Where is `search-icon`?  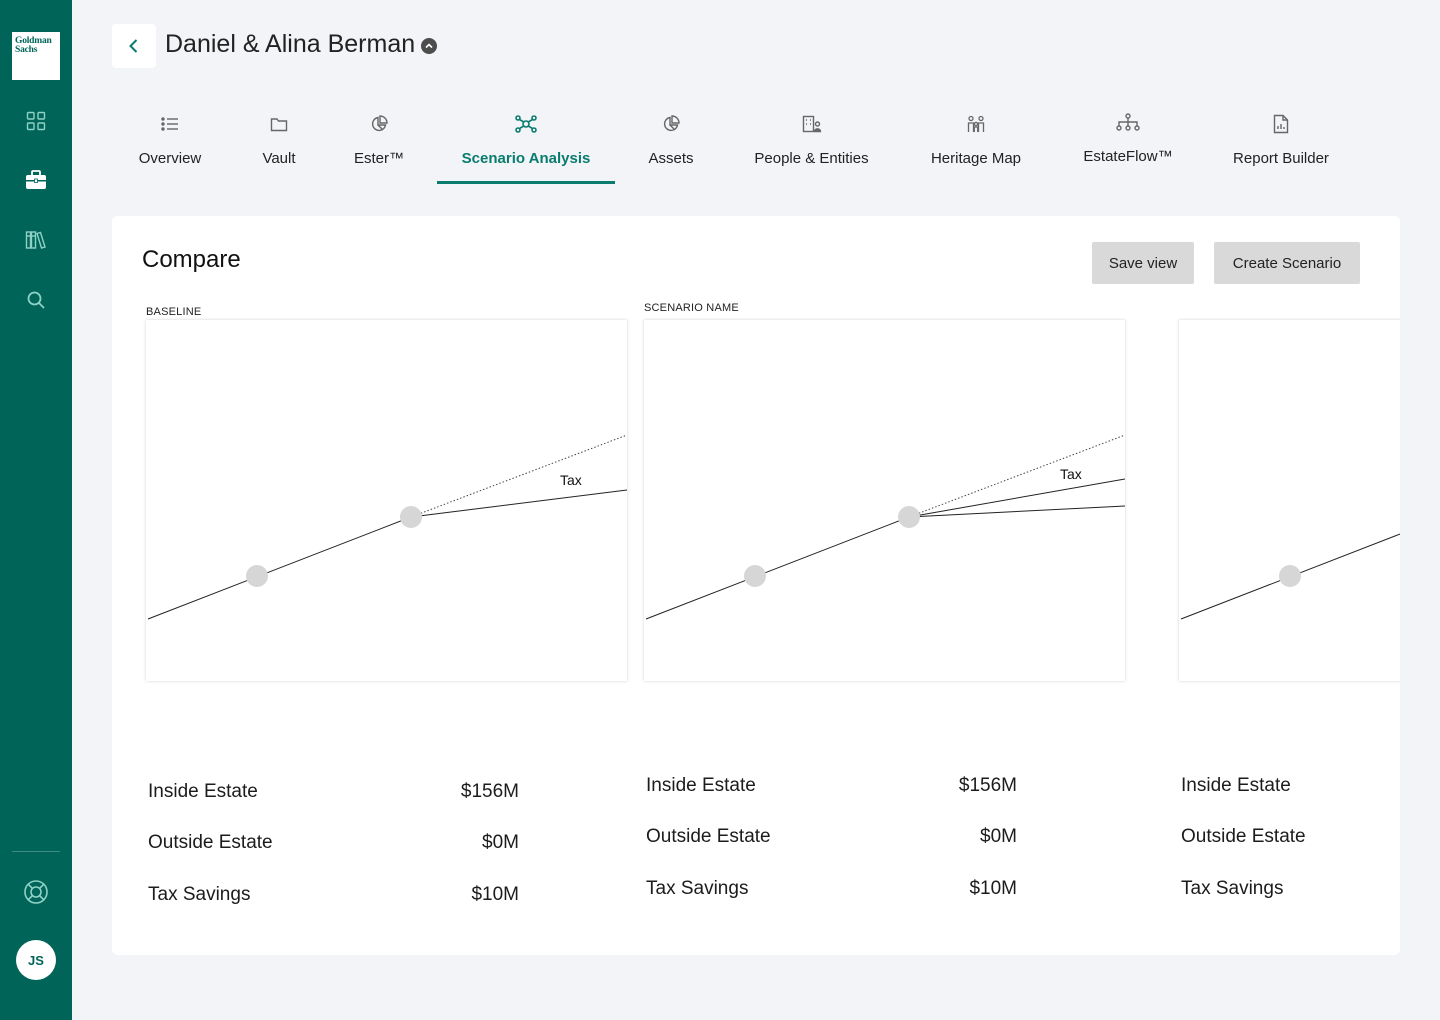
search-icon is located at coordinates (36, 300).